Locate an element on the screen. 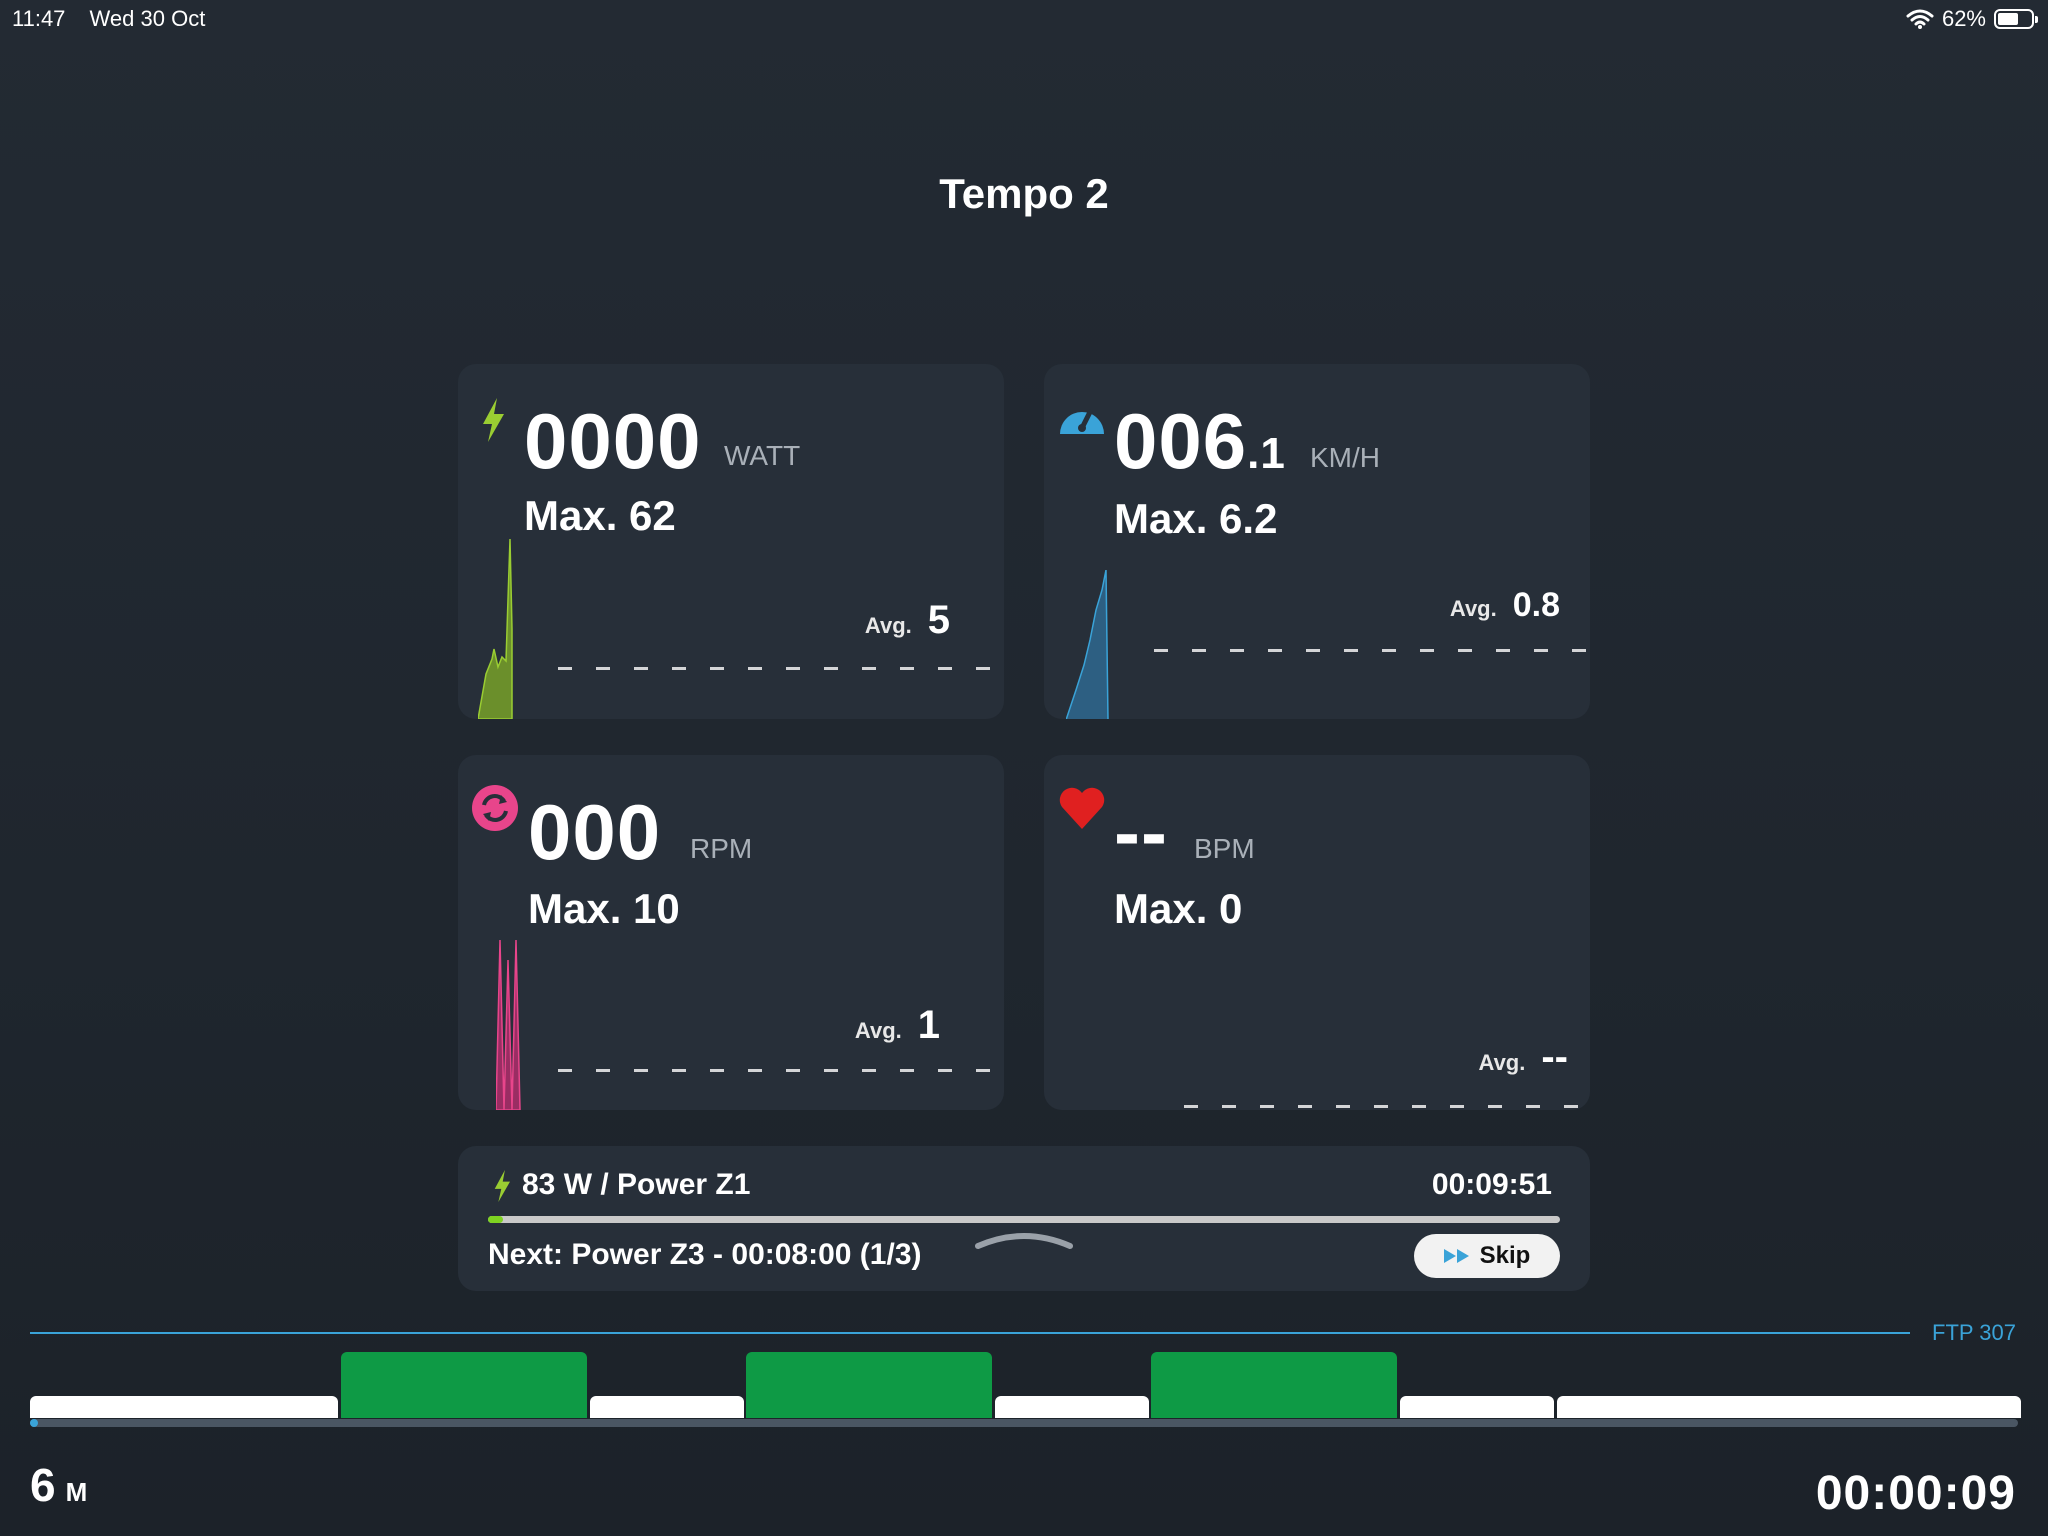  speed-value-main: 006 is located at coordinates (1181, 441).